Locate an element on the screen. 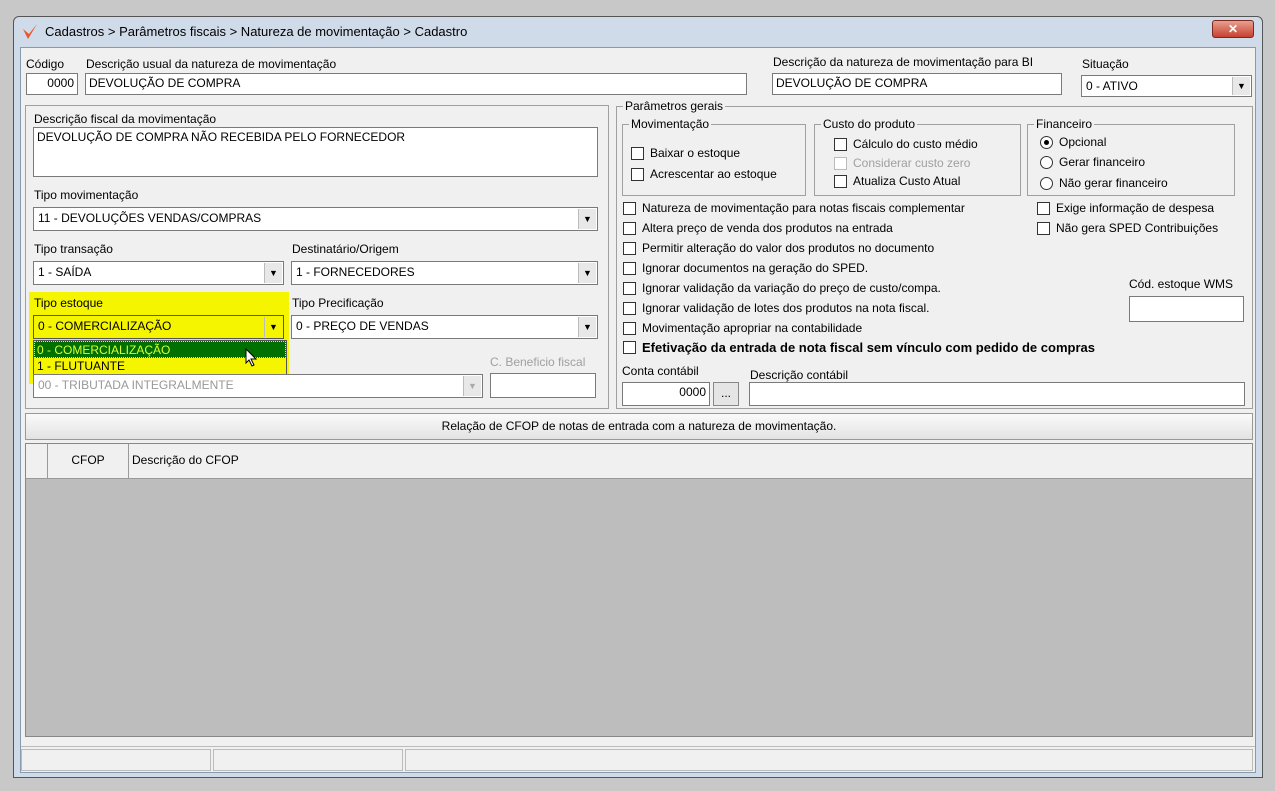 This screenshot has height=791, width=1275. check-ignorar-sped: Ignorar documentos na geração do SPED. is located at coordinates (745, 268).